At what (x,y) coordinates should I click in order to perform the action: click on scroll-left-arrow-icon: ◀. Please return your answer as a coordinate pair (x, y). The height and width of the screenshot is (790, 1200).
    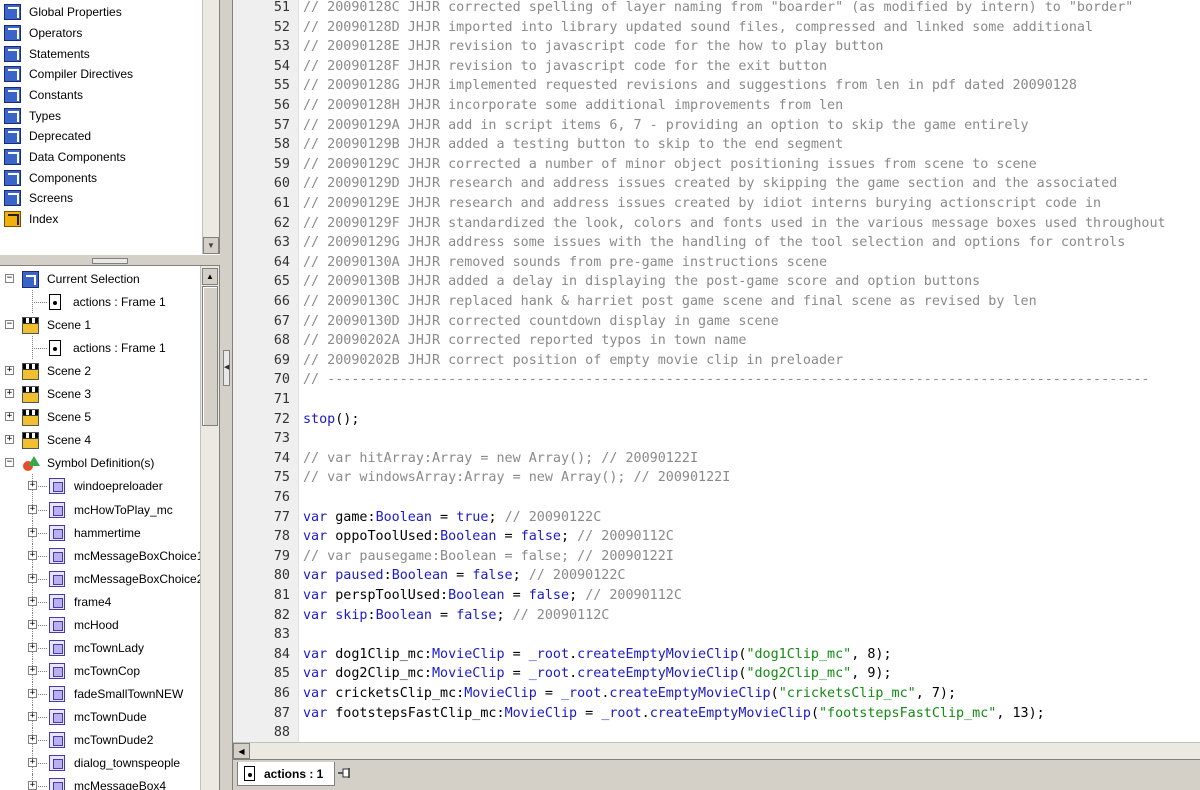
    Looking at the image, I should click on (241, 751).